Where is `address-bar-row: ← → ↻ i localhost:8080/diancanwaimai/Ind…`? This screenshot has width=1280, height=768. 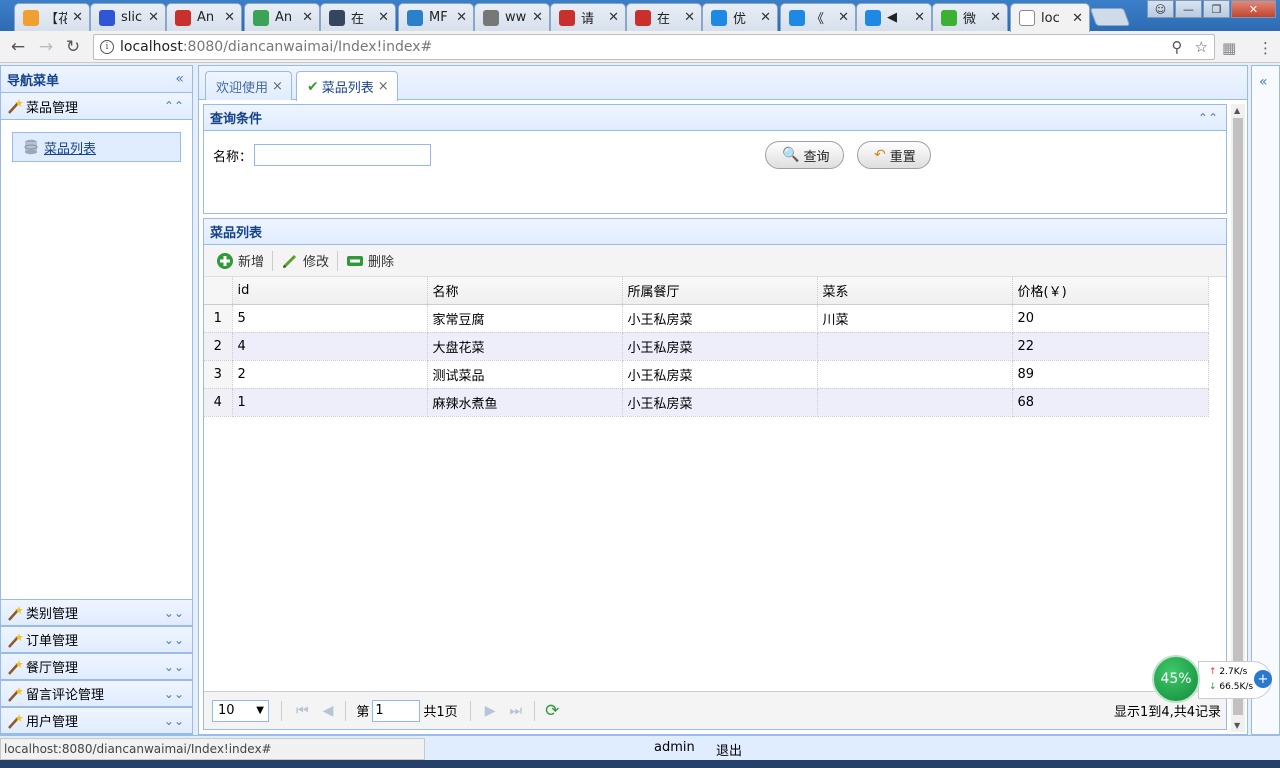 address-bar-row: ← → ↻ i localhost:8080/diancanwaimai/Ind… is located at coordinates (640, 47).